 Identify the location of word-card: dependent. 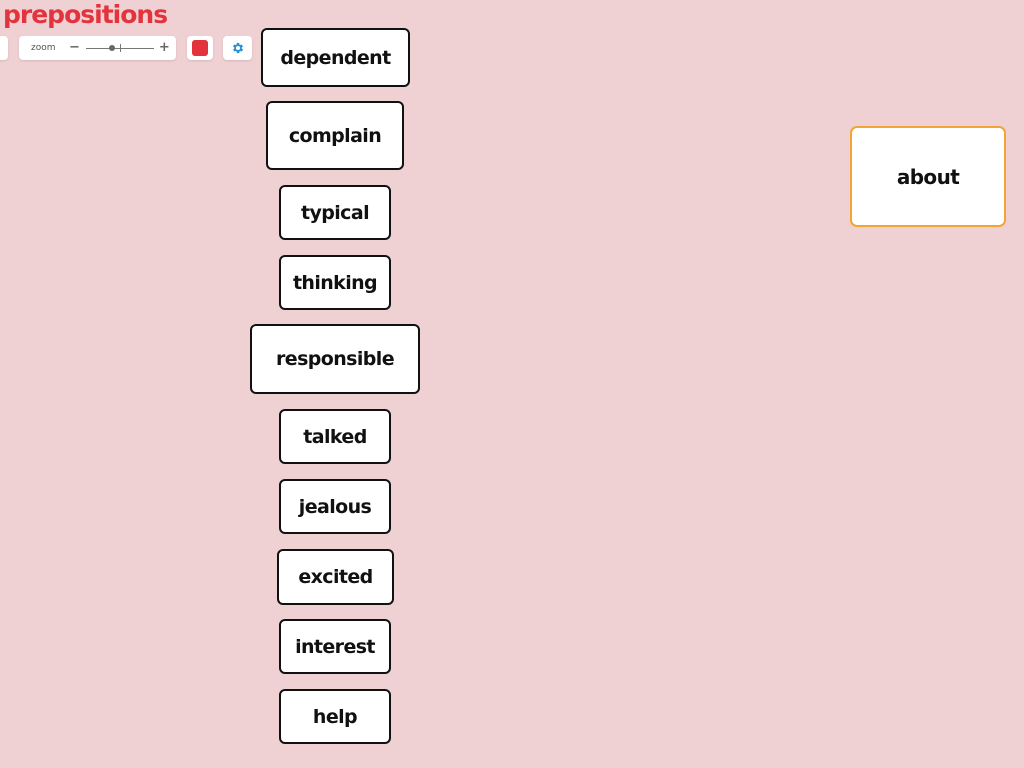
(335, 57).